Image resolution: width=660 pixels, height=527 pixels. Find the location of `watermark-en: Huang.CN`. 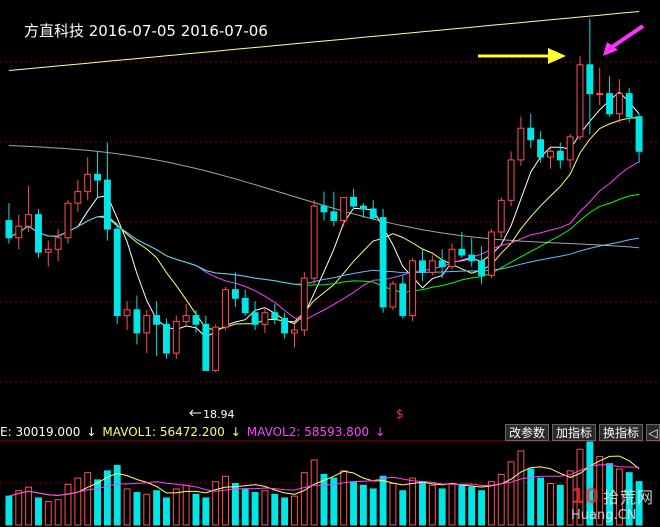

watermark-en: Huang.CN is located at coordinates (604, 515).